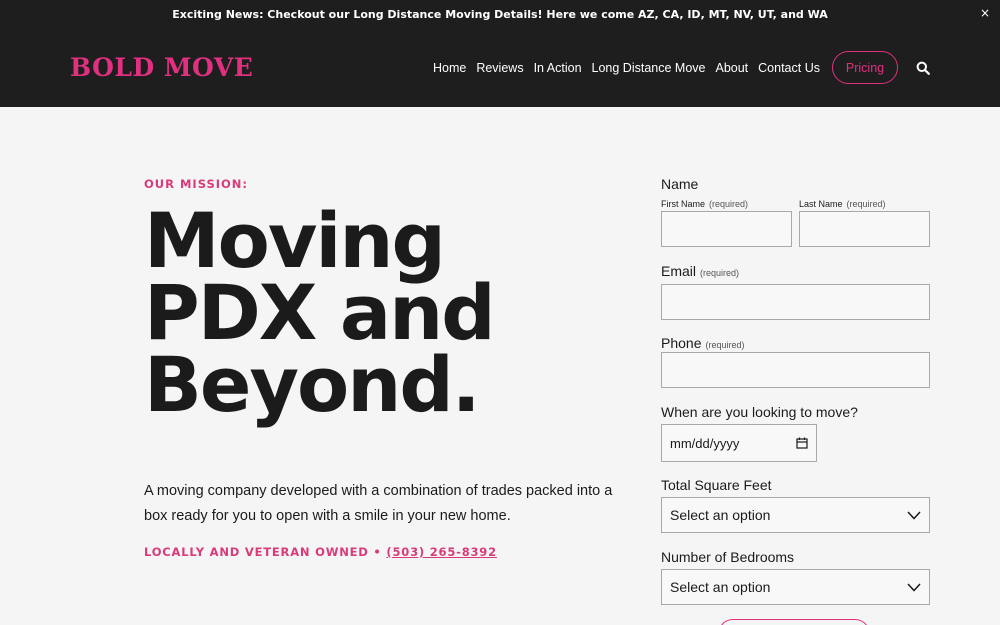 Image resolution: width=1000 pixels, height=625 pixels. Describe the element at coordinates (558, 68) in the screenshot. I see `nav-in-action: In Action` at that location.